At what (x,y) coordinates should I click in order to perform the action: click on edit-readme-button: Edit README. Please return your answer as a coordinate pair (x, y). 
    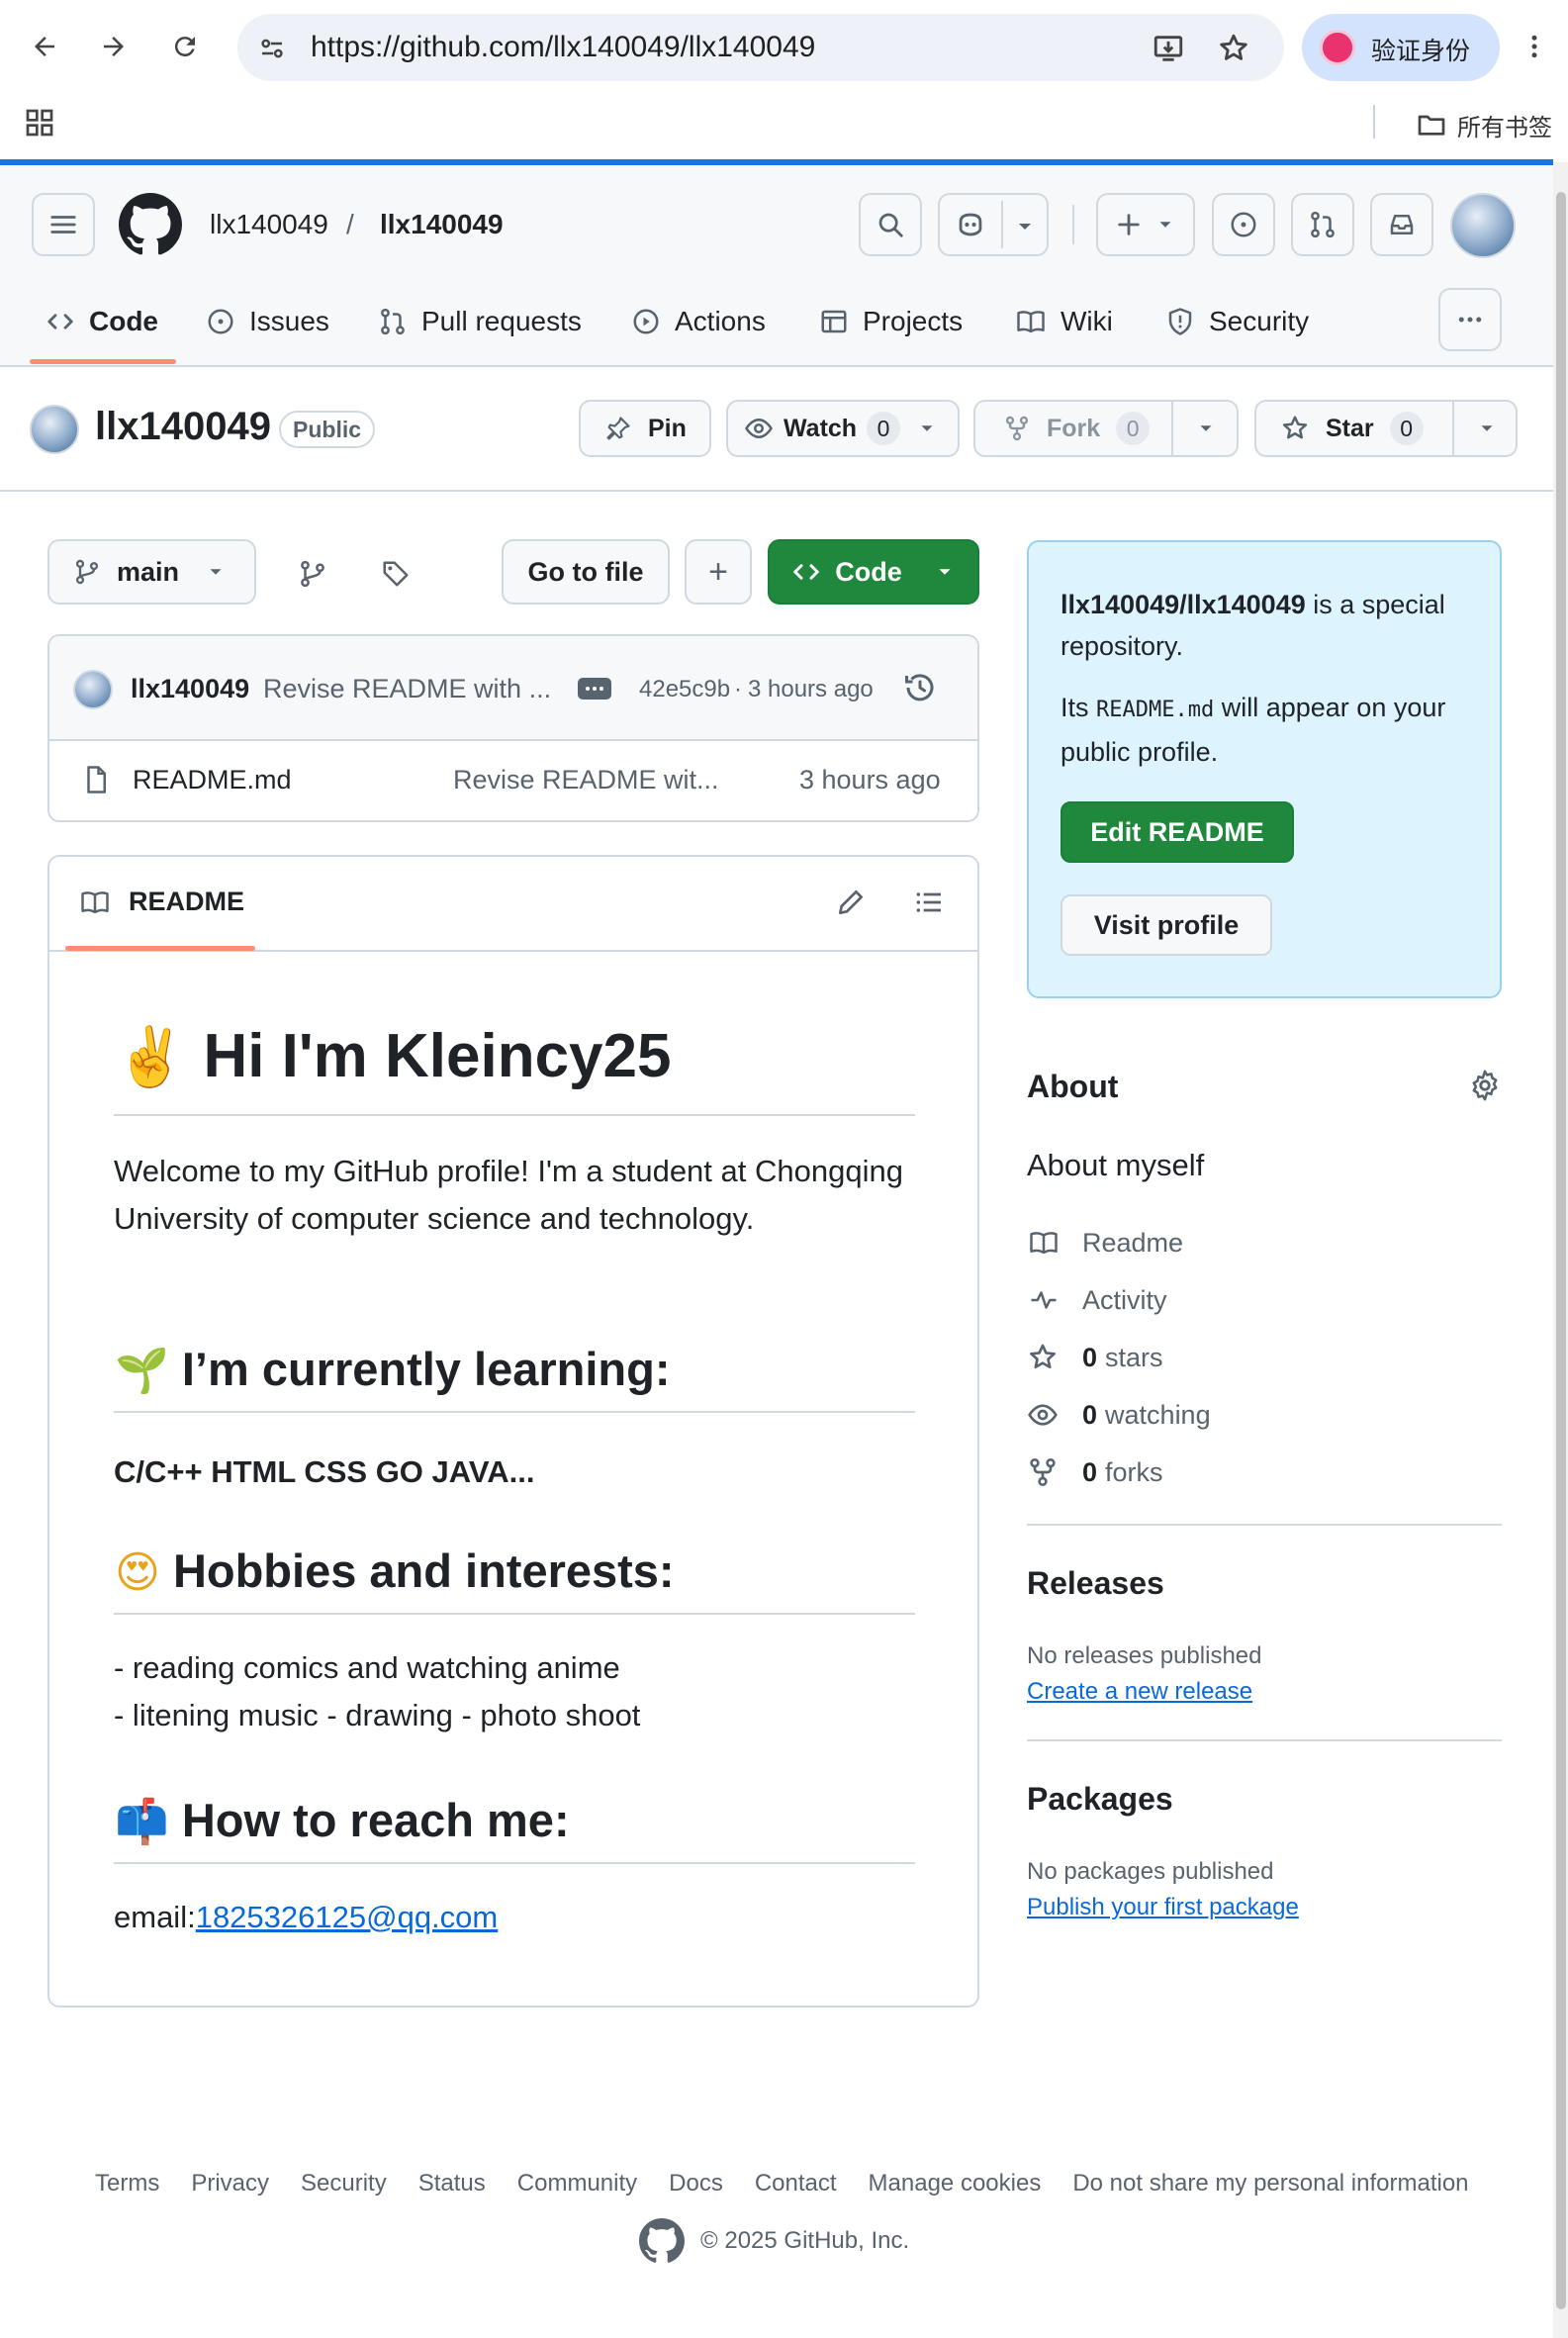
    Looking at the image, I should click on (1177, 832).